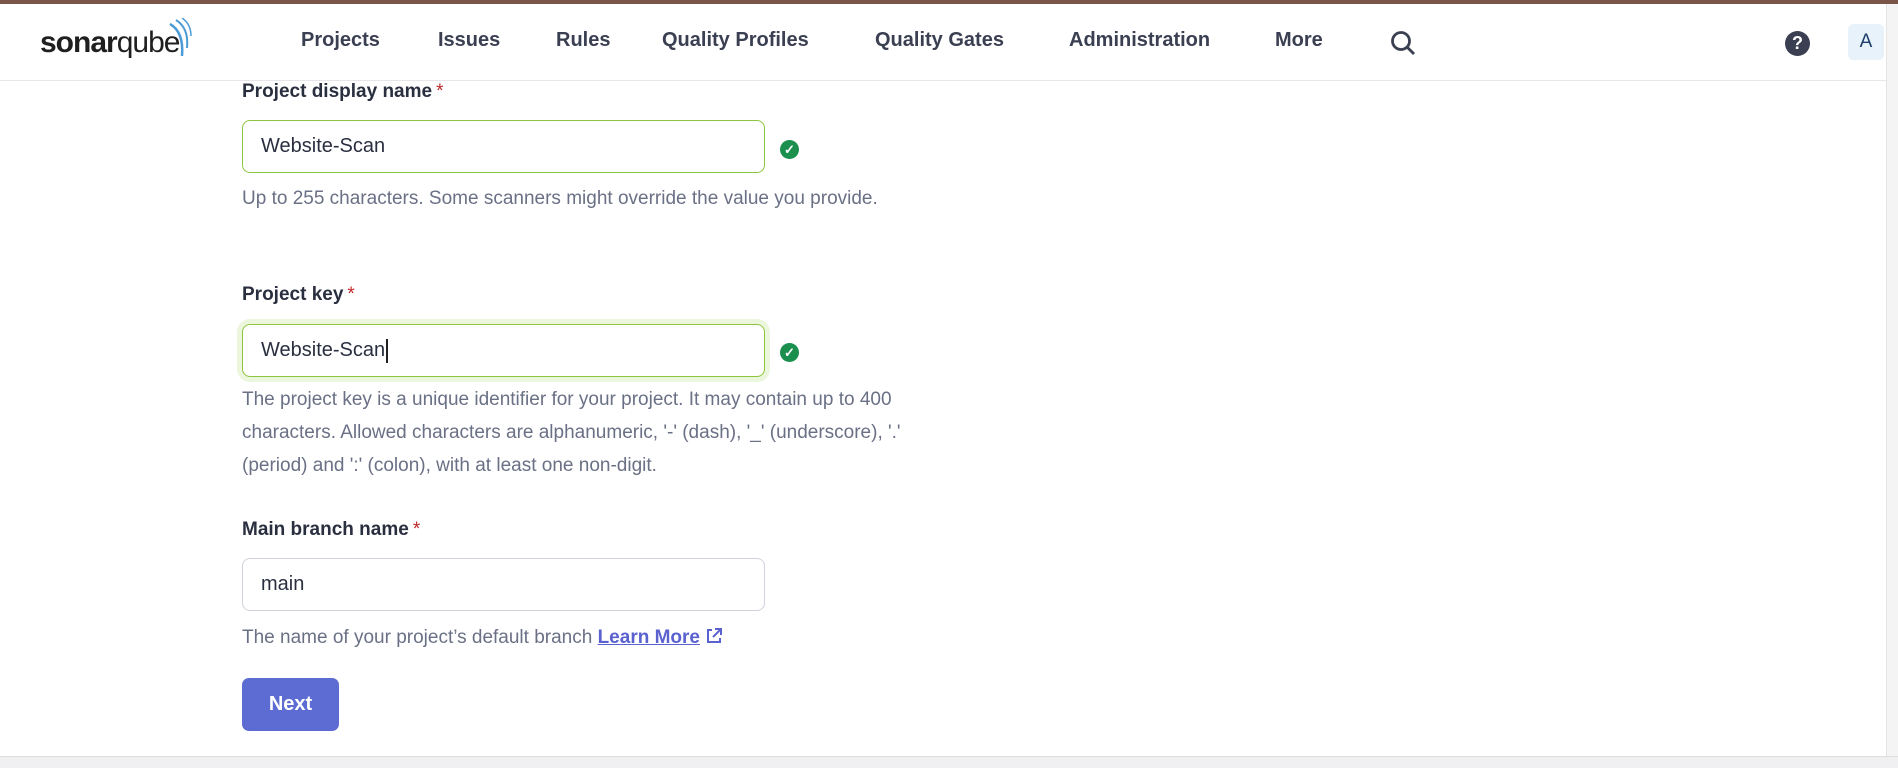  Describe the element at coordinates (1797, 43) in the screenshot. I see `help-icon: ?` at that location.